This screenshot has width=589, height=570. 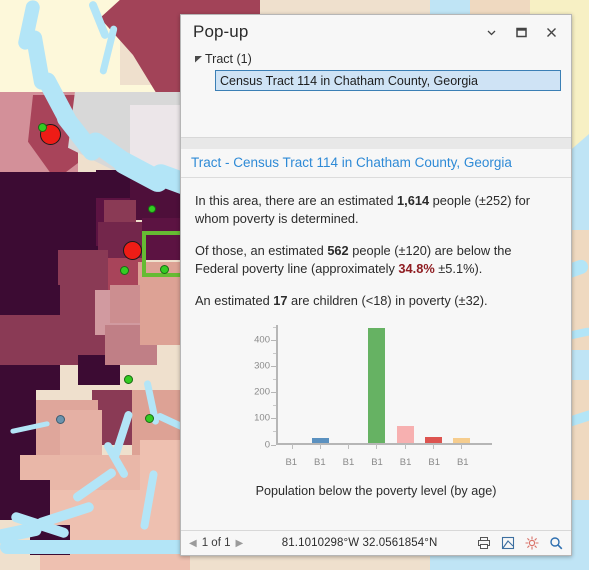 What do you see at coordinates (458, 268) in the screenshot?
I see `text-run: ±5.1%).` at bounding box center [458, 268].